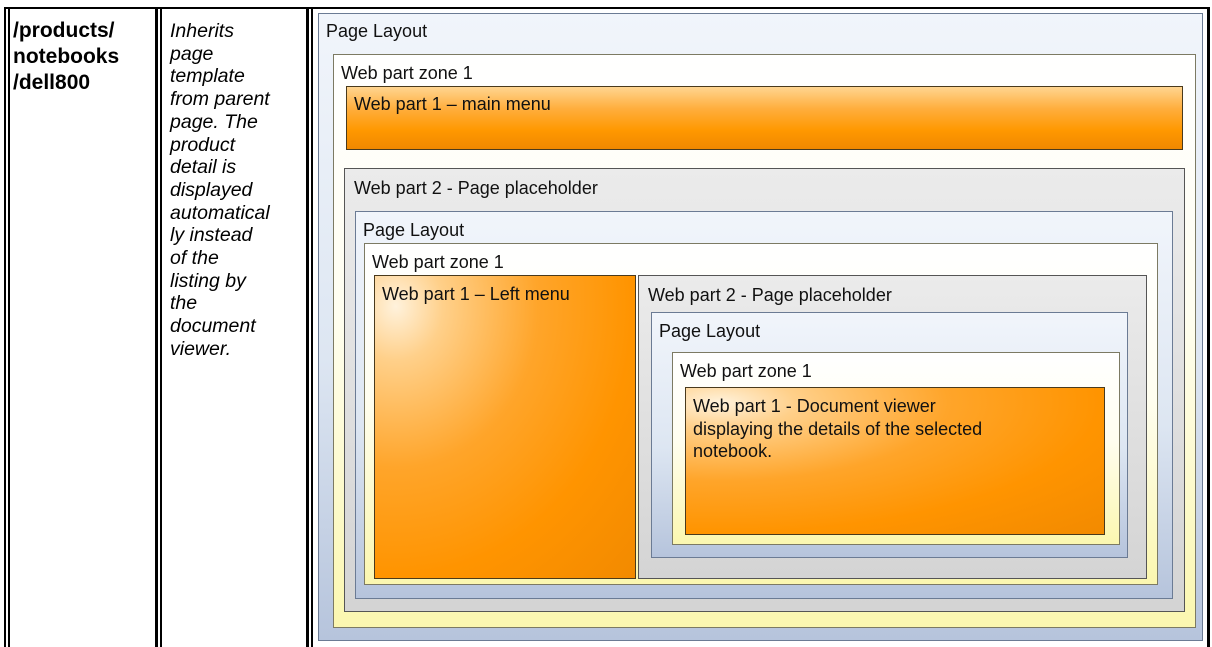  I want to click on mid-web-part-zone-label: Web part zone 1, so click(438, 262).